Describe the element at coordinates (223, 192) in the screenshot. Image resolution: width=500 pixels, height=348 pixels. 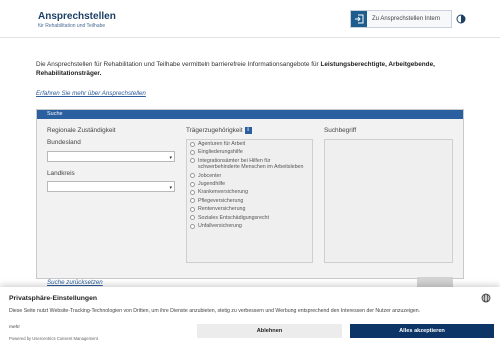
I see `option-label: Krankenversicherung` at that location.